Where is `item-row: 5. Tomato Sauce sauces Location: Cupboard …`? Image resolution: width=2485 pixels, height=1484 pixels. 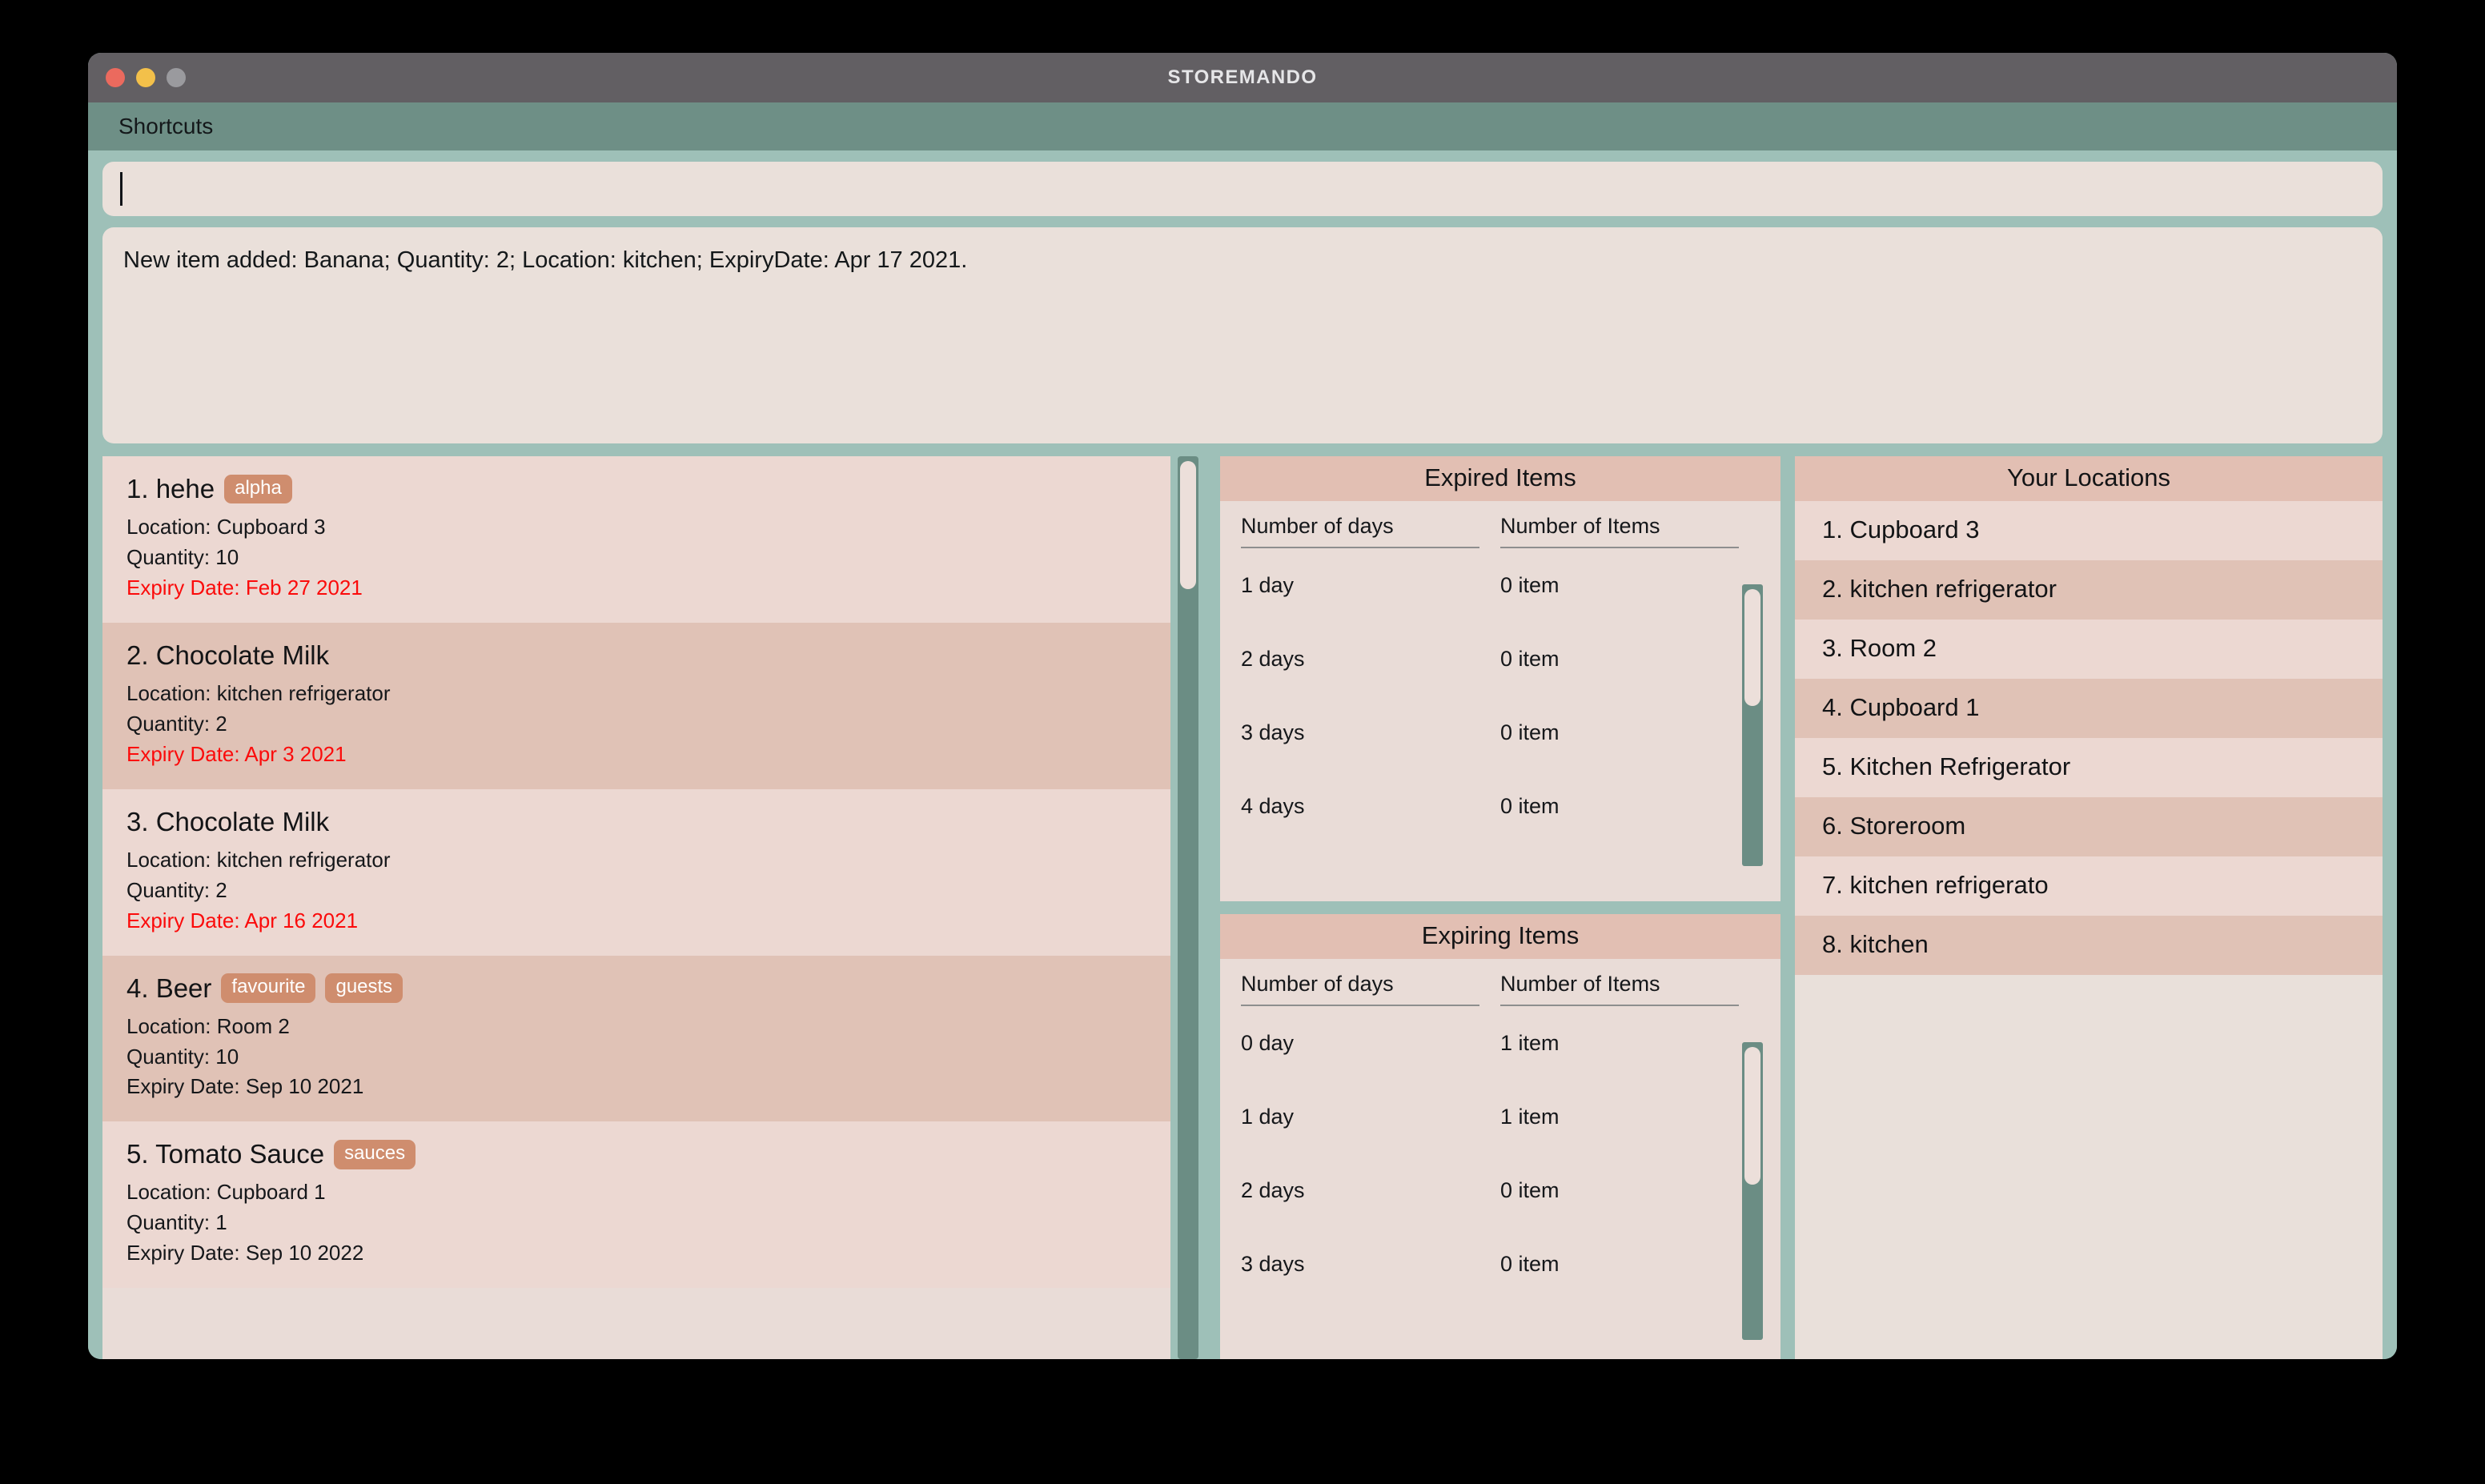
item-row: 5. Tomato Sauce sauces Location: Cupboard … is located at coordinates (636, 1205).